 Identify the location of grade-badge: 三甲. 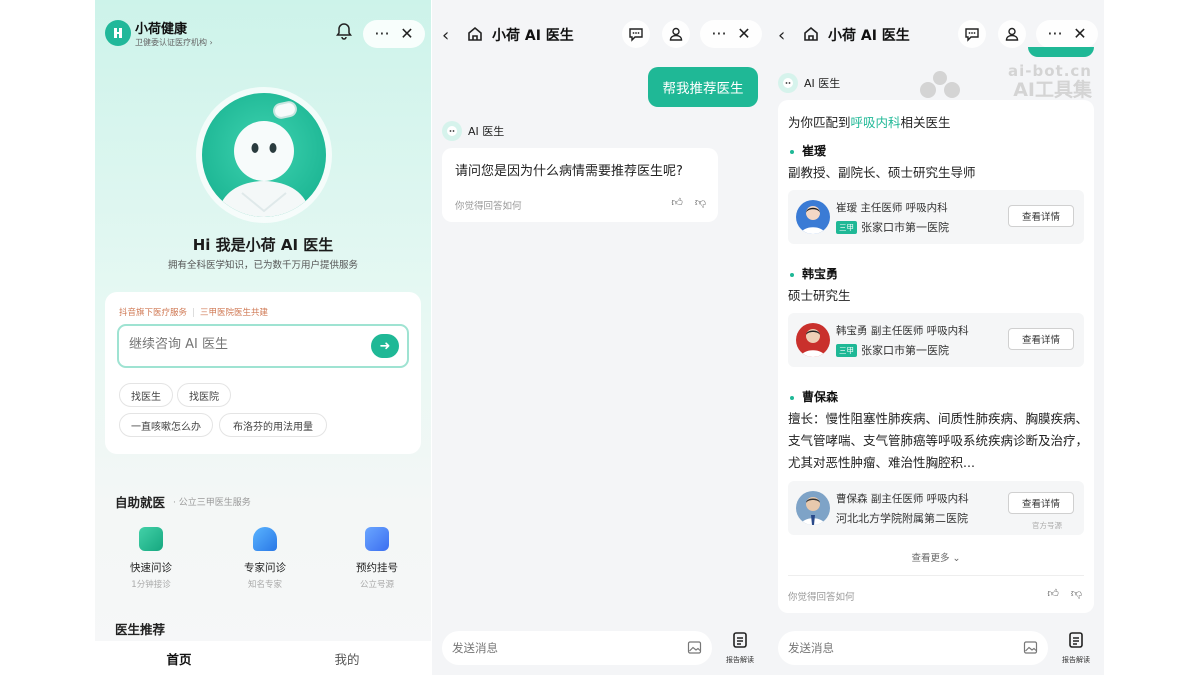
(846, 227).